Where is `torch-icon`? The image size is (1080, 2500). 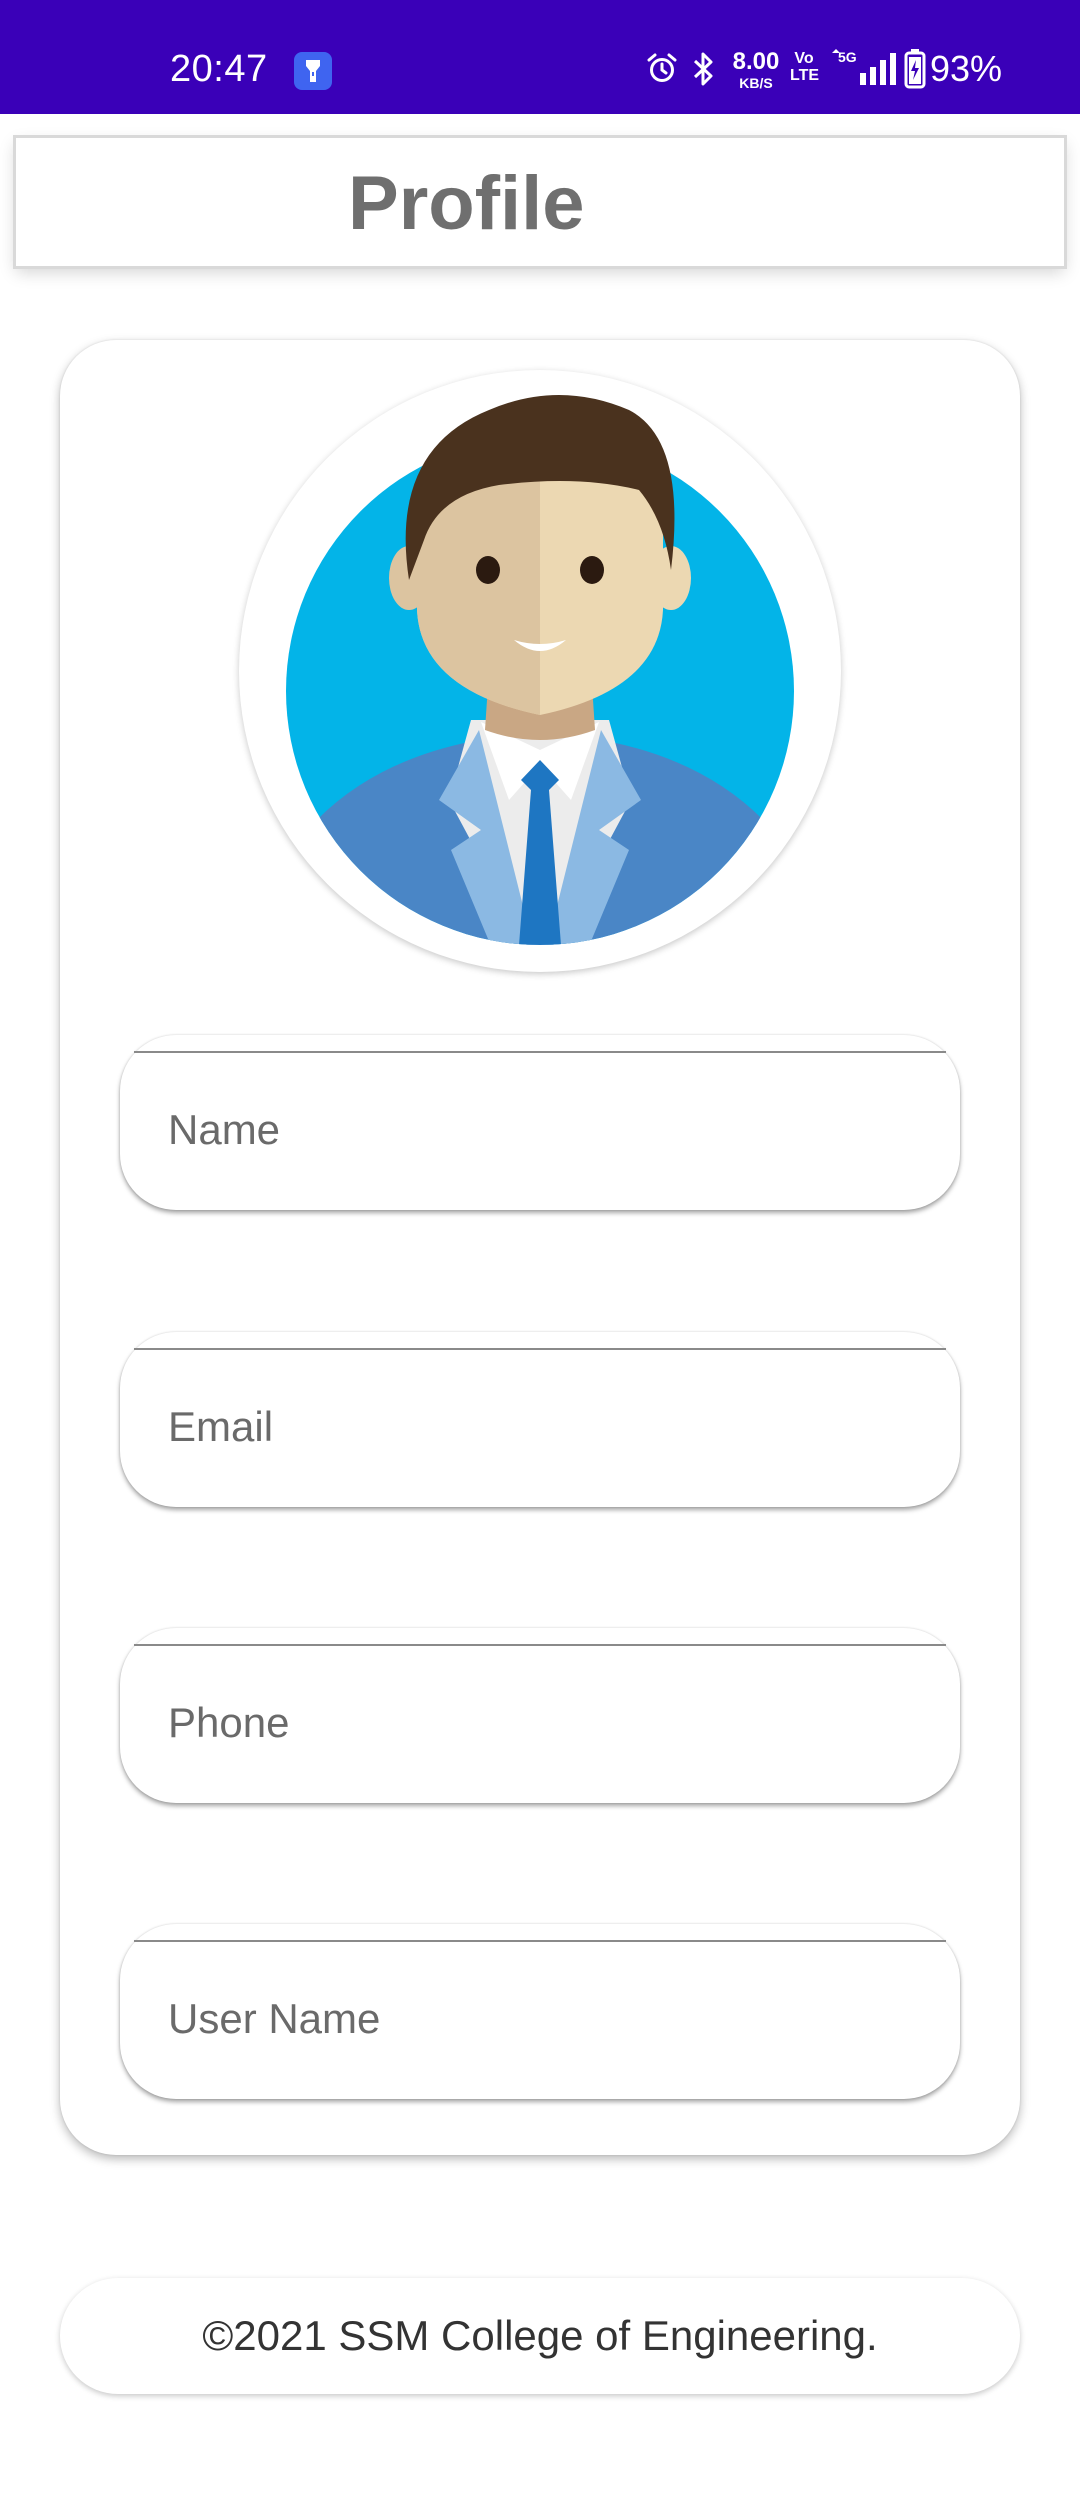
torch-icon is located at coordinates (313, 71).